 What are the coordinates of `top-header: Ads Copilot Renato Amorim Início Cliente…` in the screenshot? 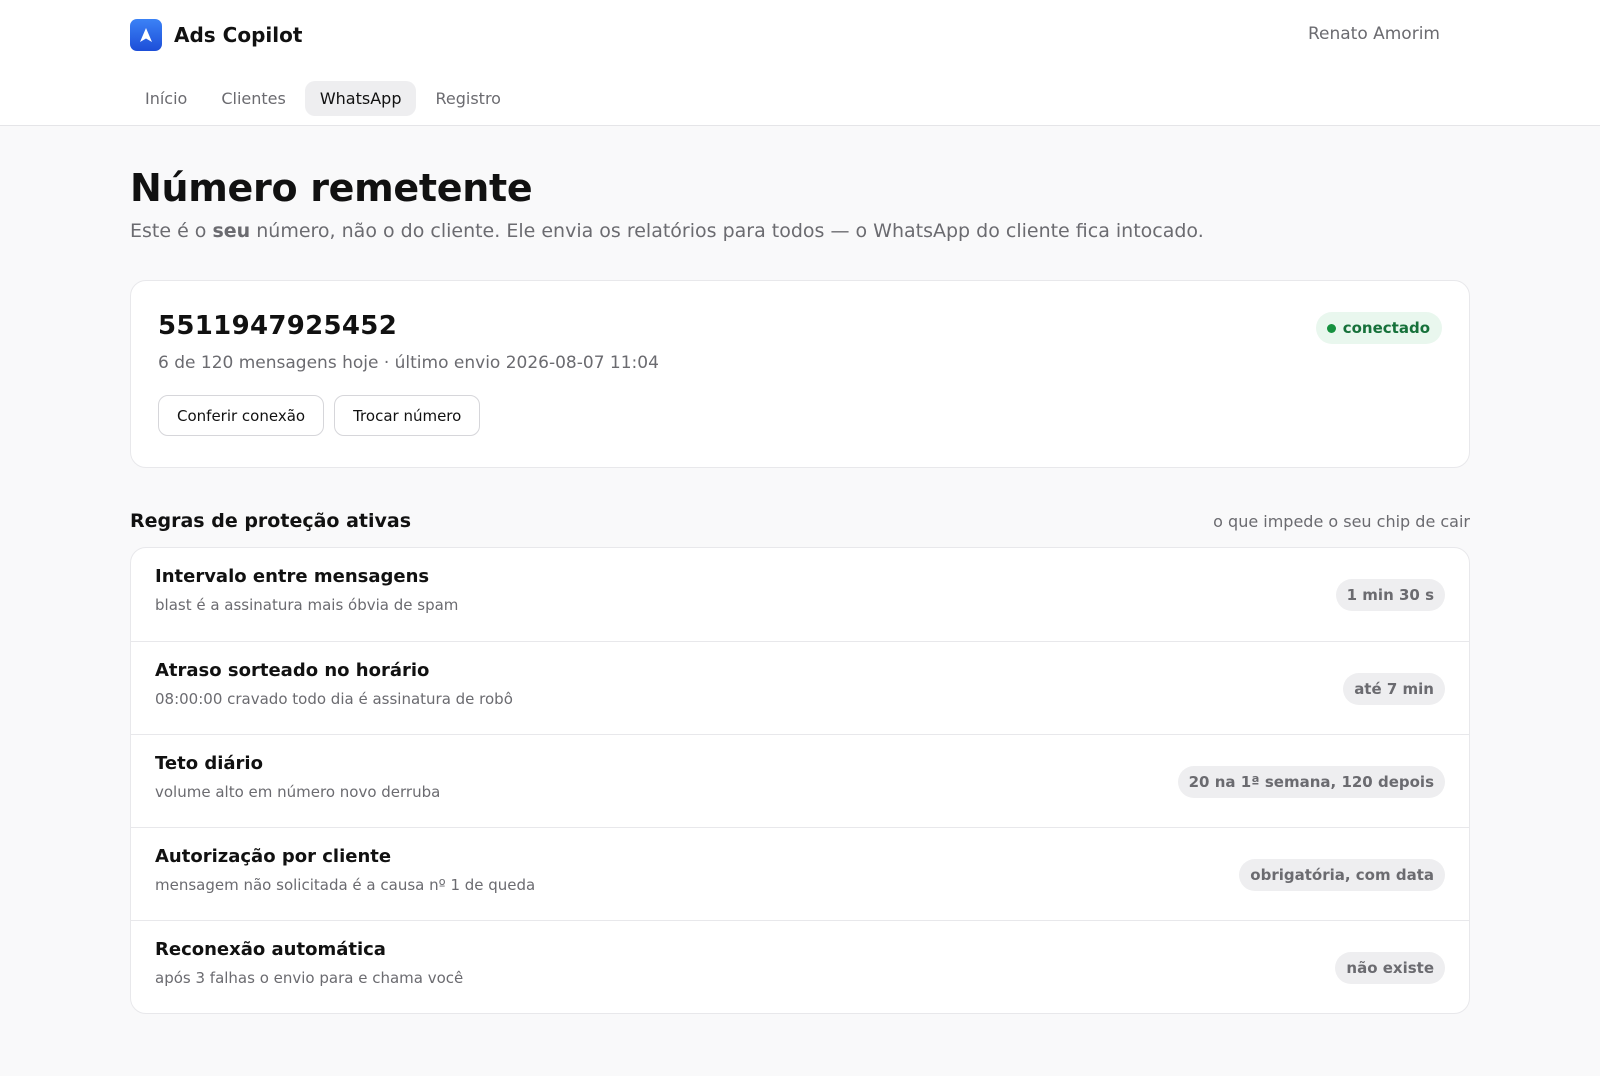 It's located at (800, 63).